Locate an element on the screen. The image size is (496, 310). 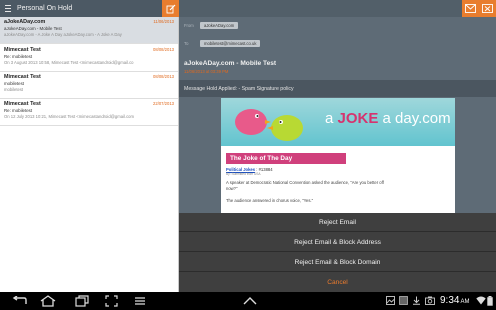
chevron-up-icon is located at coordinates (250, 301).